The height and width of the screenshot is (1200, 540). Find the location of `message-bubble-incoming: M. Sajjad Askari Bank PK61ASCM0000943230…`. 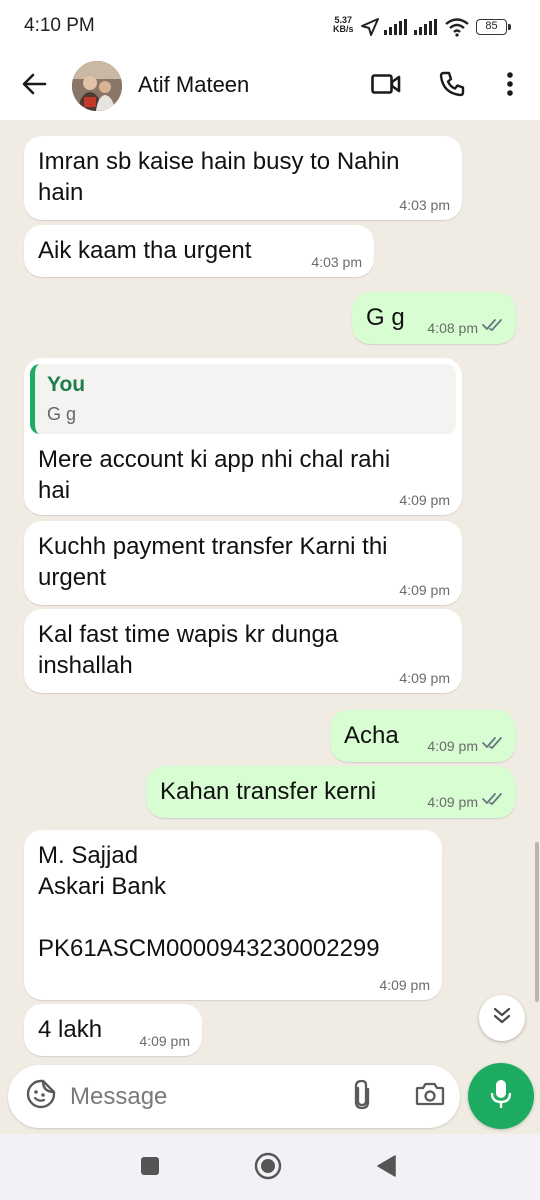

message-bubble-incoming: M. Sajjad Askari Bank PK61ASCM0000943230… is located at coordinates (233, 915).